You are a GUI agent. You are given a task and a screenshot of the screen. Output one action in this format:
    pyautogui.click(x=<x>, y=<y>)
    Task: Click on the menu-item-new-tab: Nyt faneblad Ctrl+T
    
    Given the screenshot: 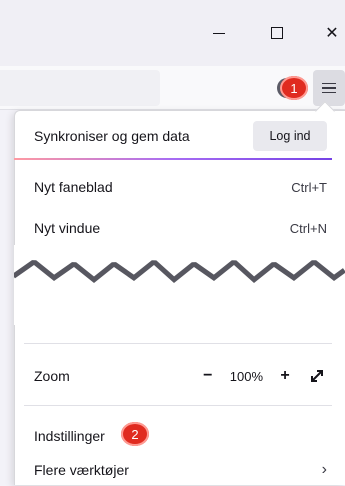 What is the action you would take?
    pyautogui.click(x=180, y=187)
    